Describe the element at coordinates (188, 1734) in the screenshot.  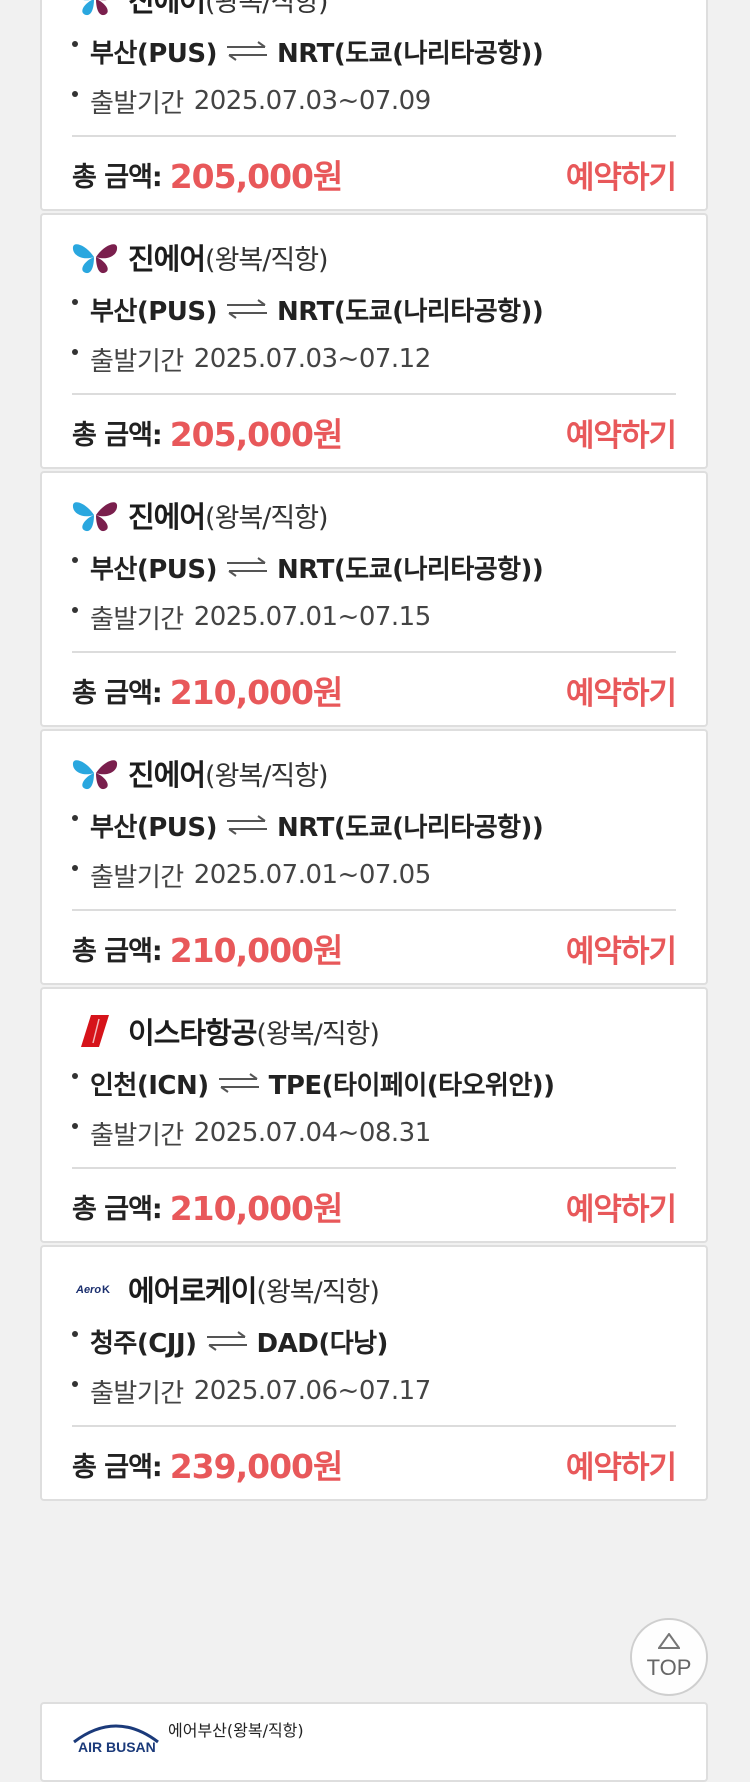
I see `airline-header: AIR BUSAN 에어부산 (왕복/직항)` at that location.